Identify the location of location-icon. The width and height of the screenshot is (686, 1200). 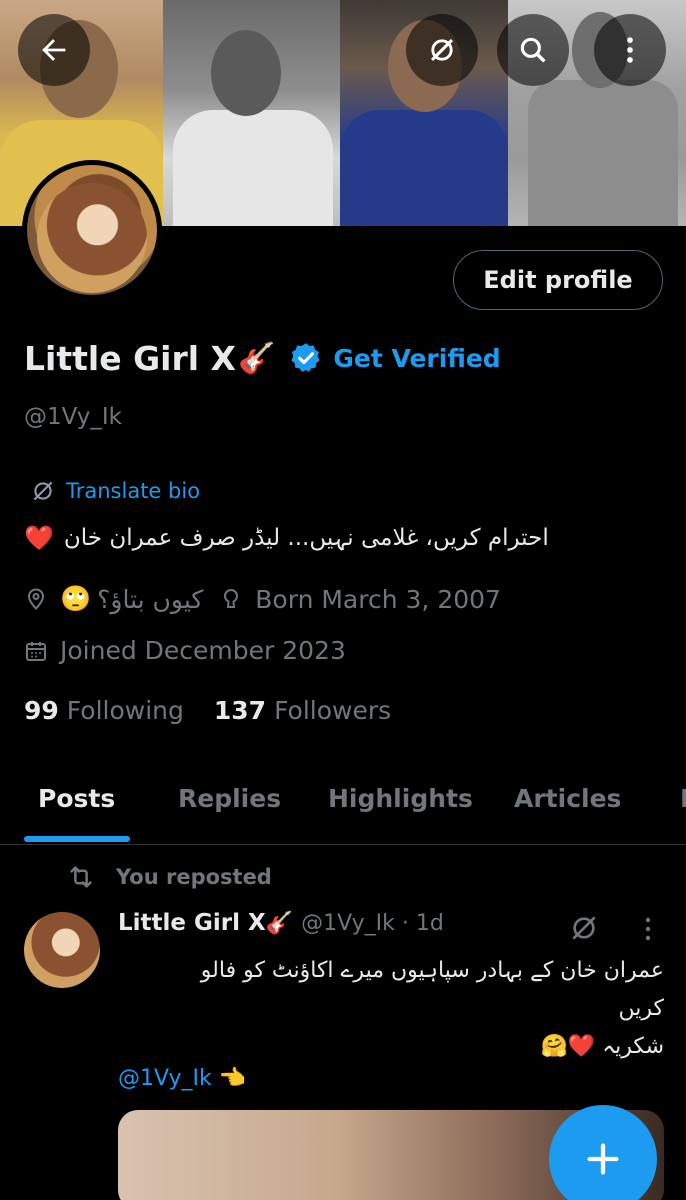
(36, 599).